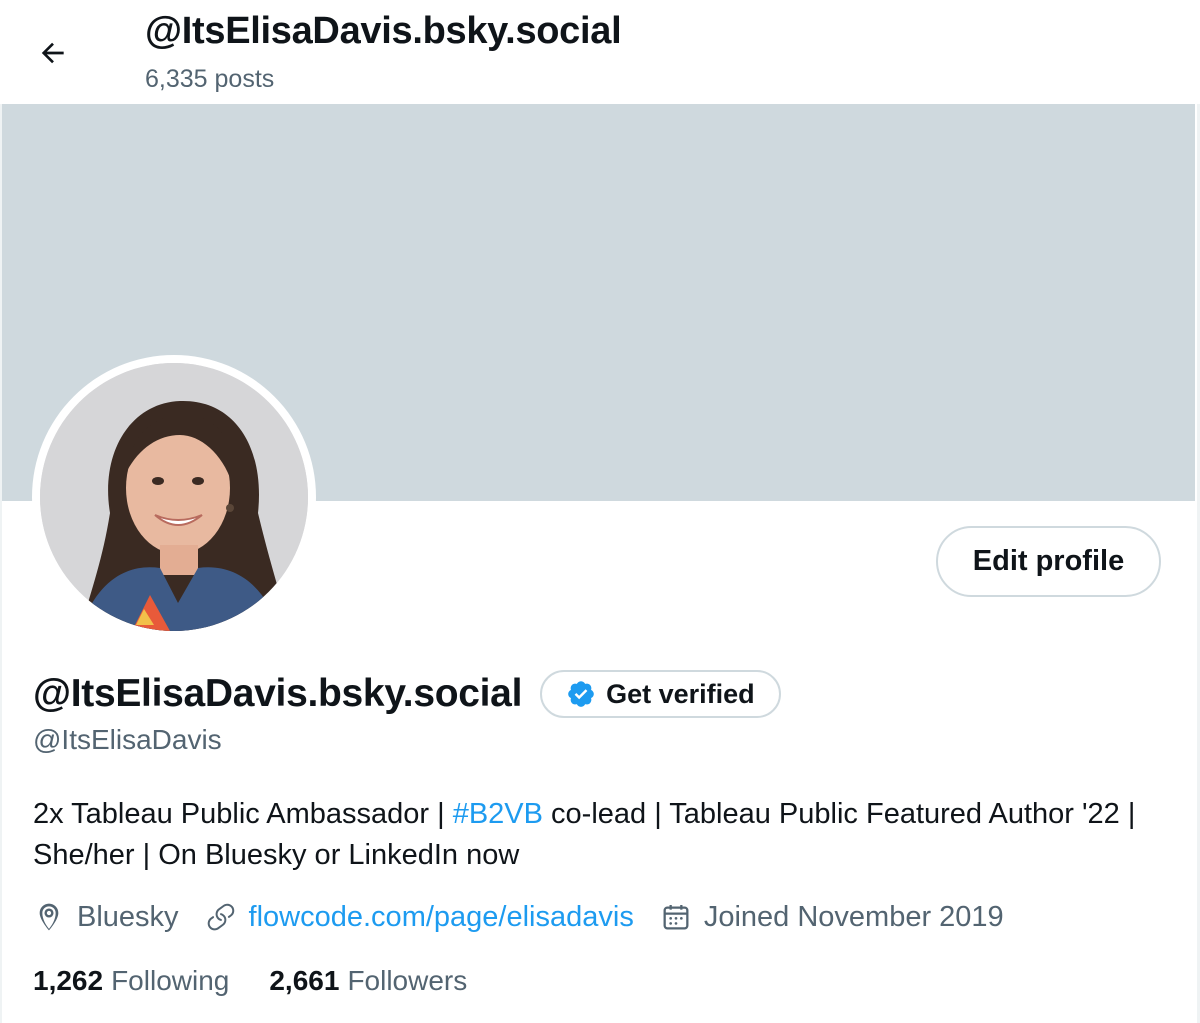  I want to click on followers-label: Followers, so click(407, 980).